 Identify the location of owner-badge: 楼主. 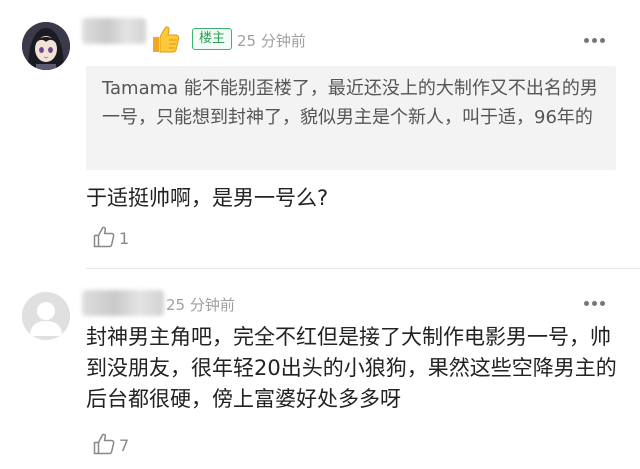
(212, 39).